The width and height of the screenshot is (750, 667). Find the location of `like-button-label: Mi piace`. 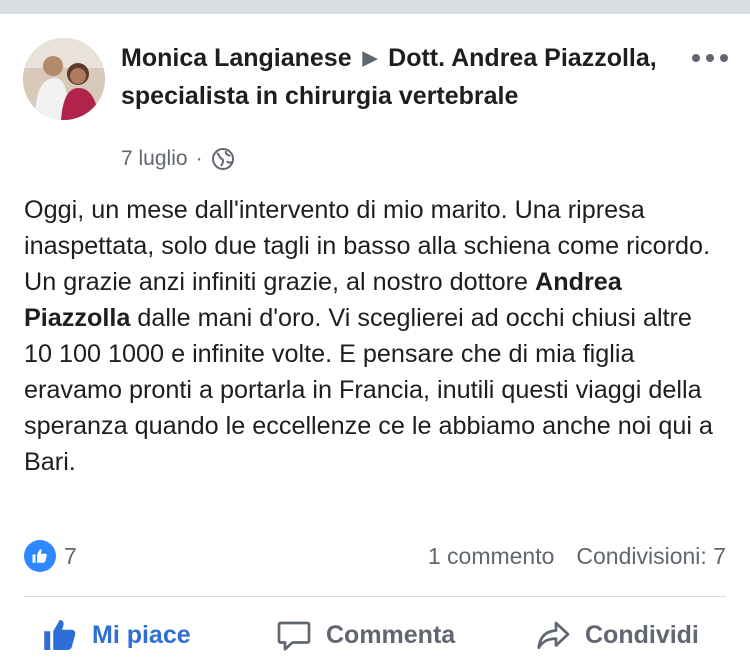

like-button-label: Mi piace is located at coordinates (141, 634).